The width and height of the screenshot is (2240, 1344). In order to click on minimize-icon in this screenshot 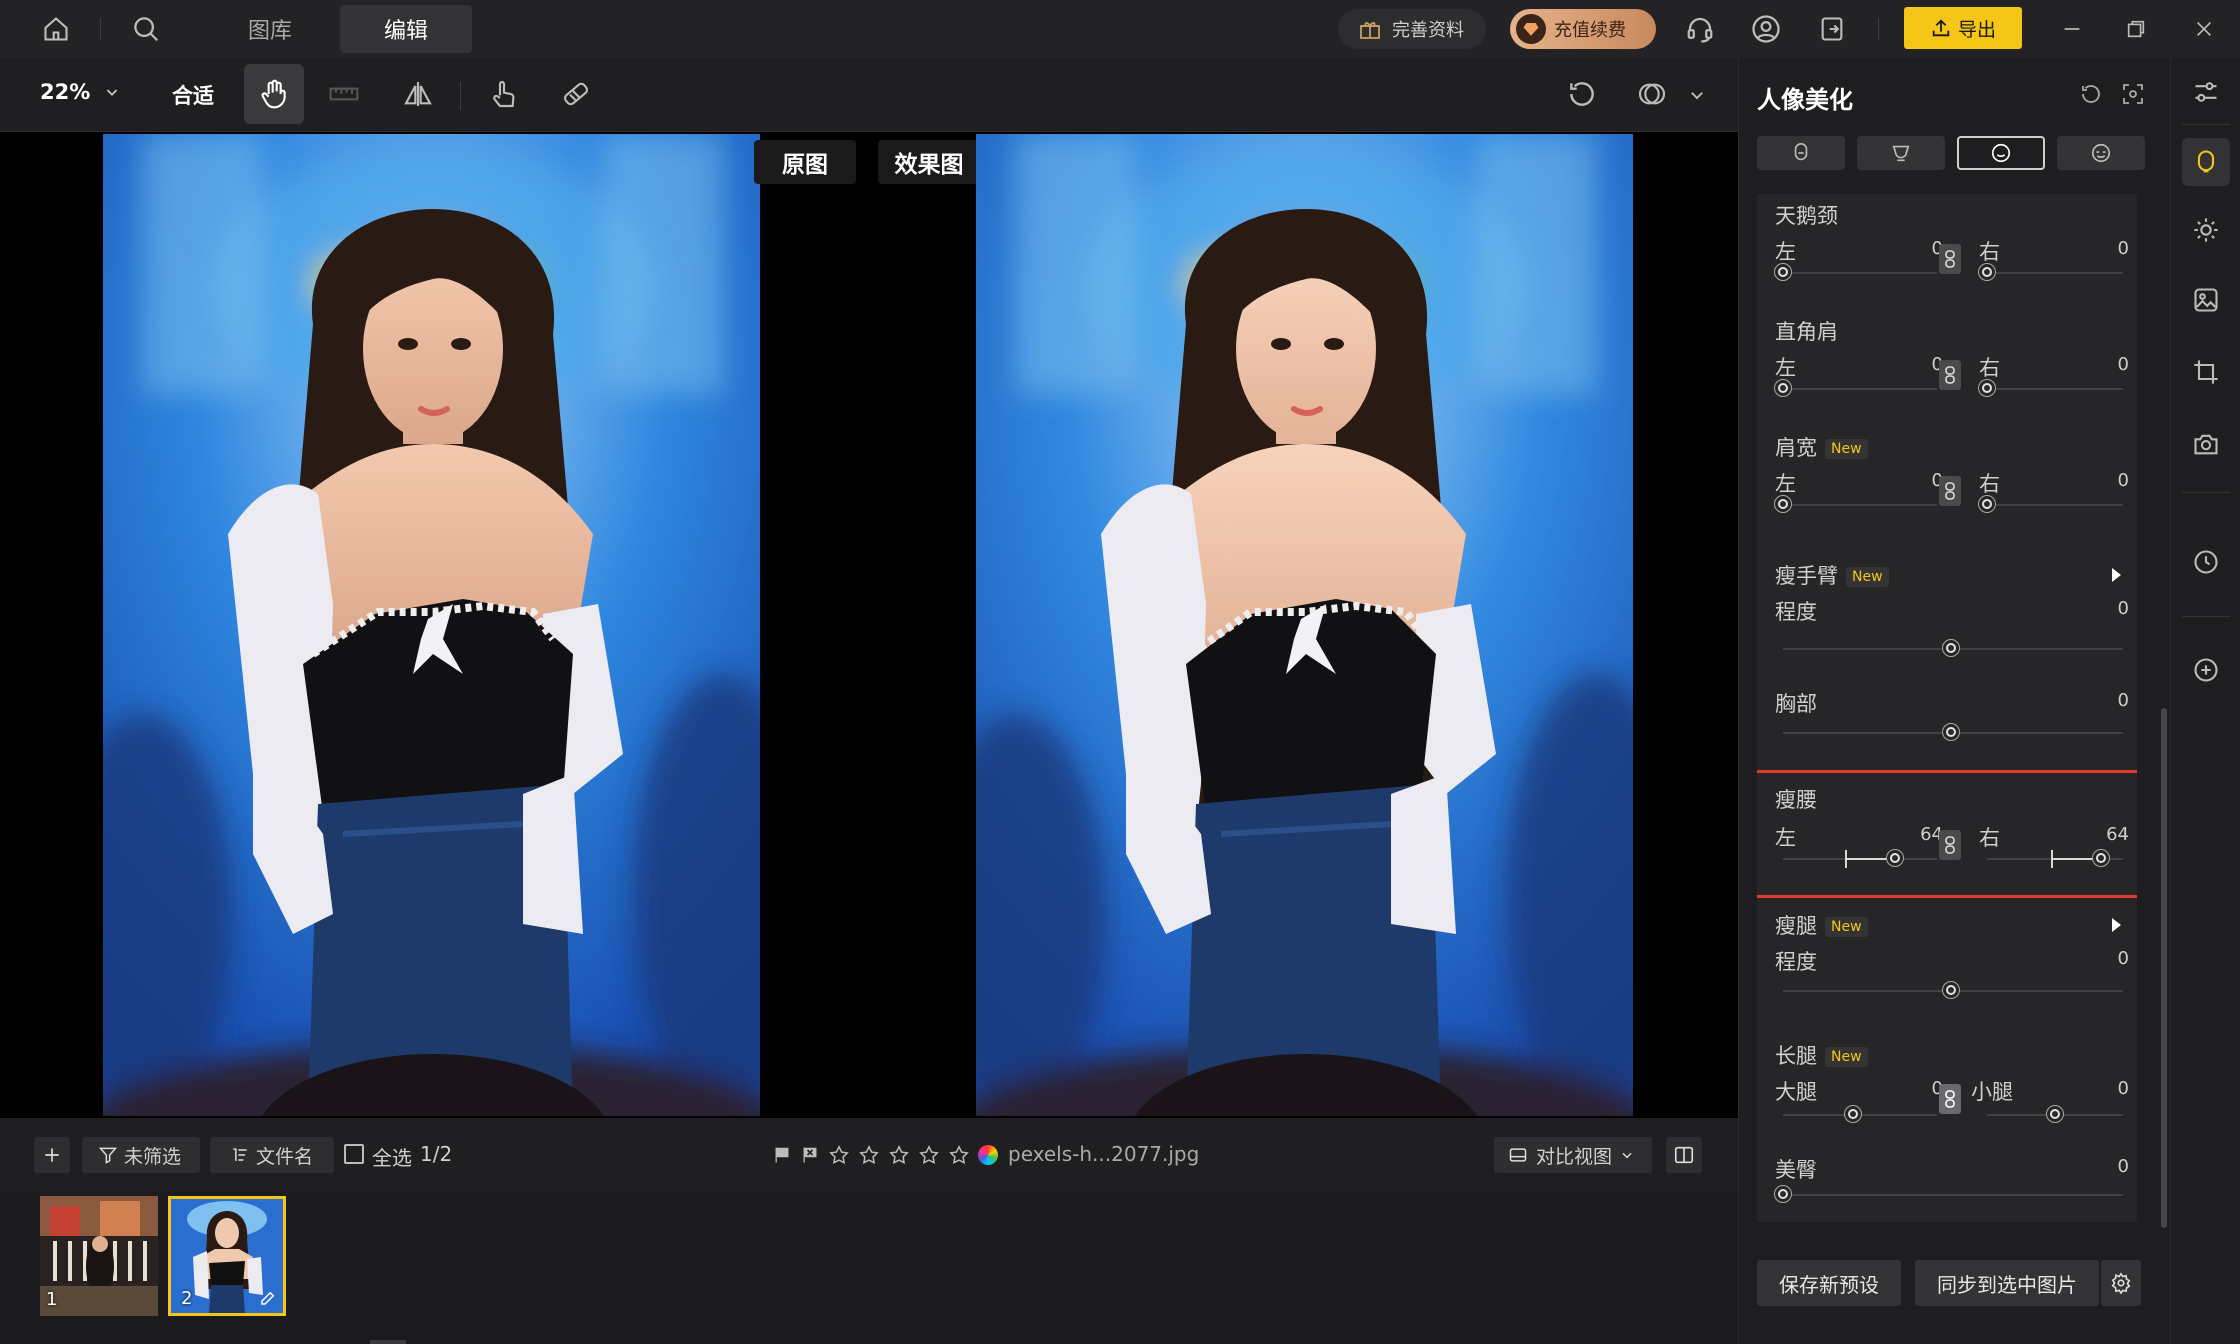, I will do `click(2072, 29)`.